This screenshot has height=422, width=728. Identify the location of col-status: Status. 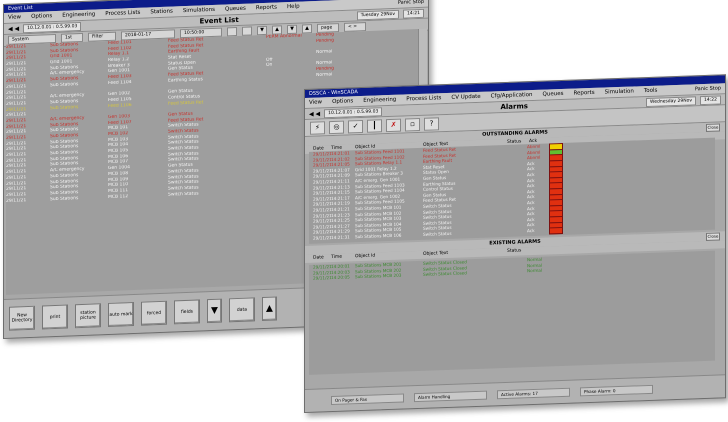
(518, 251).